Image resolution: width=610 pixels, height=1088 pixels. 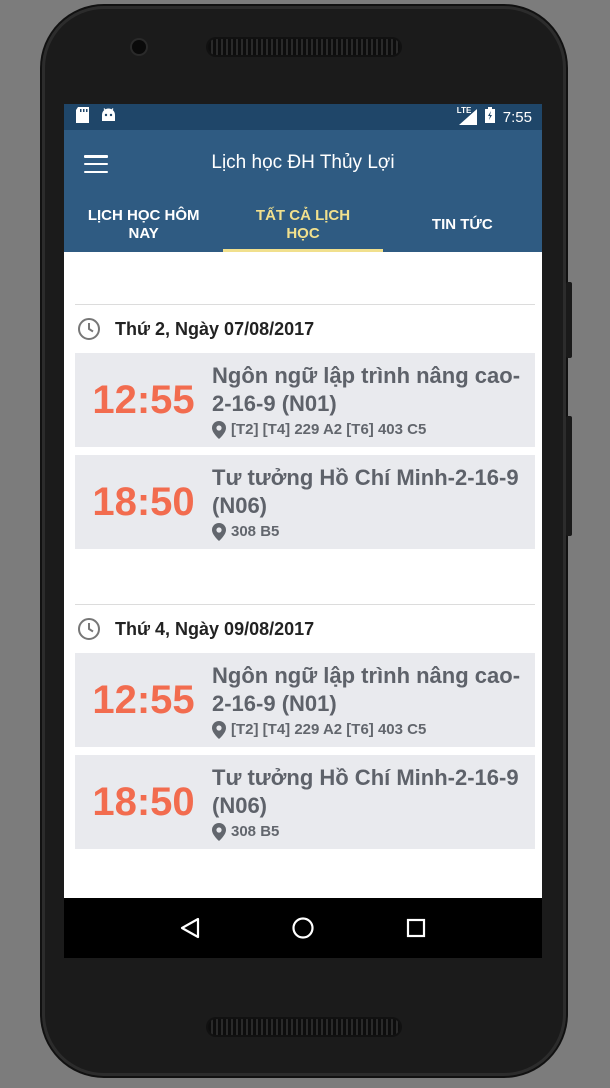 What do you see at coordinates (108, 117) in the screenshot?
I see `android-icon` at bounding box center [108, 117].